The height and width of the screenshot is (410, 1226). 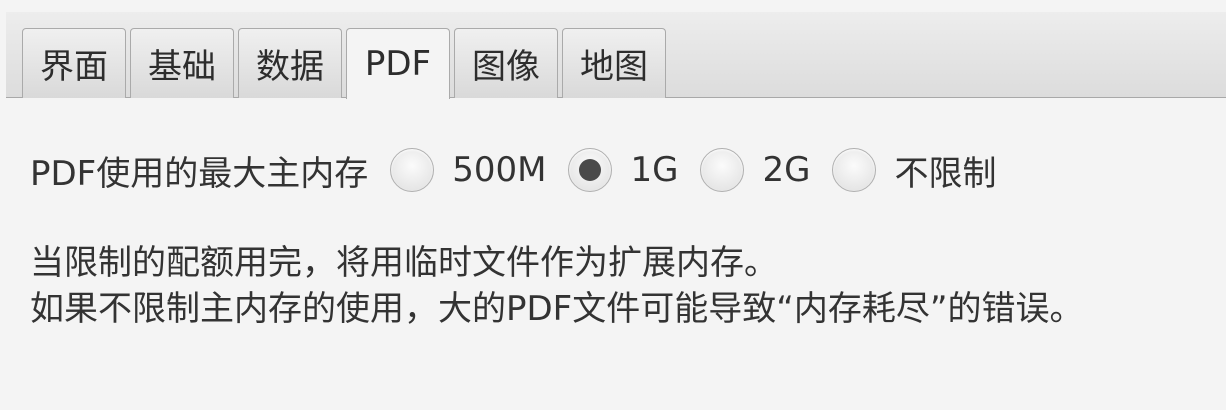 I want to click on memory-option-1g: 1G, so click(x=623, y=170).